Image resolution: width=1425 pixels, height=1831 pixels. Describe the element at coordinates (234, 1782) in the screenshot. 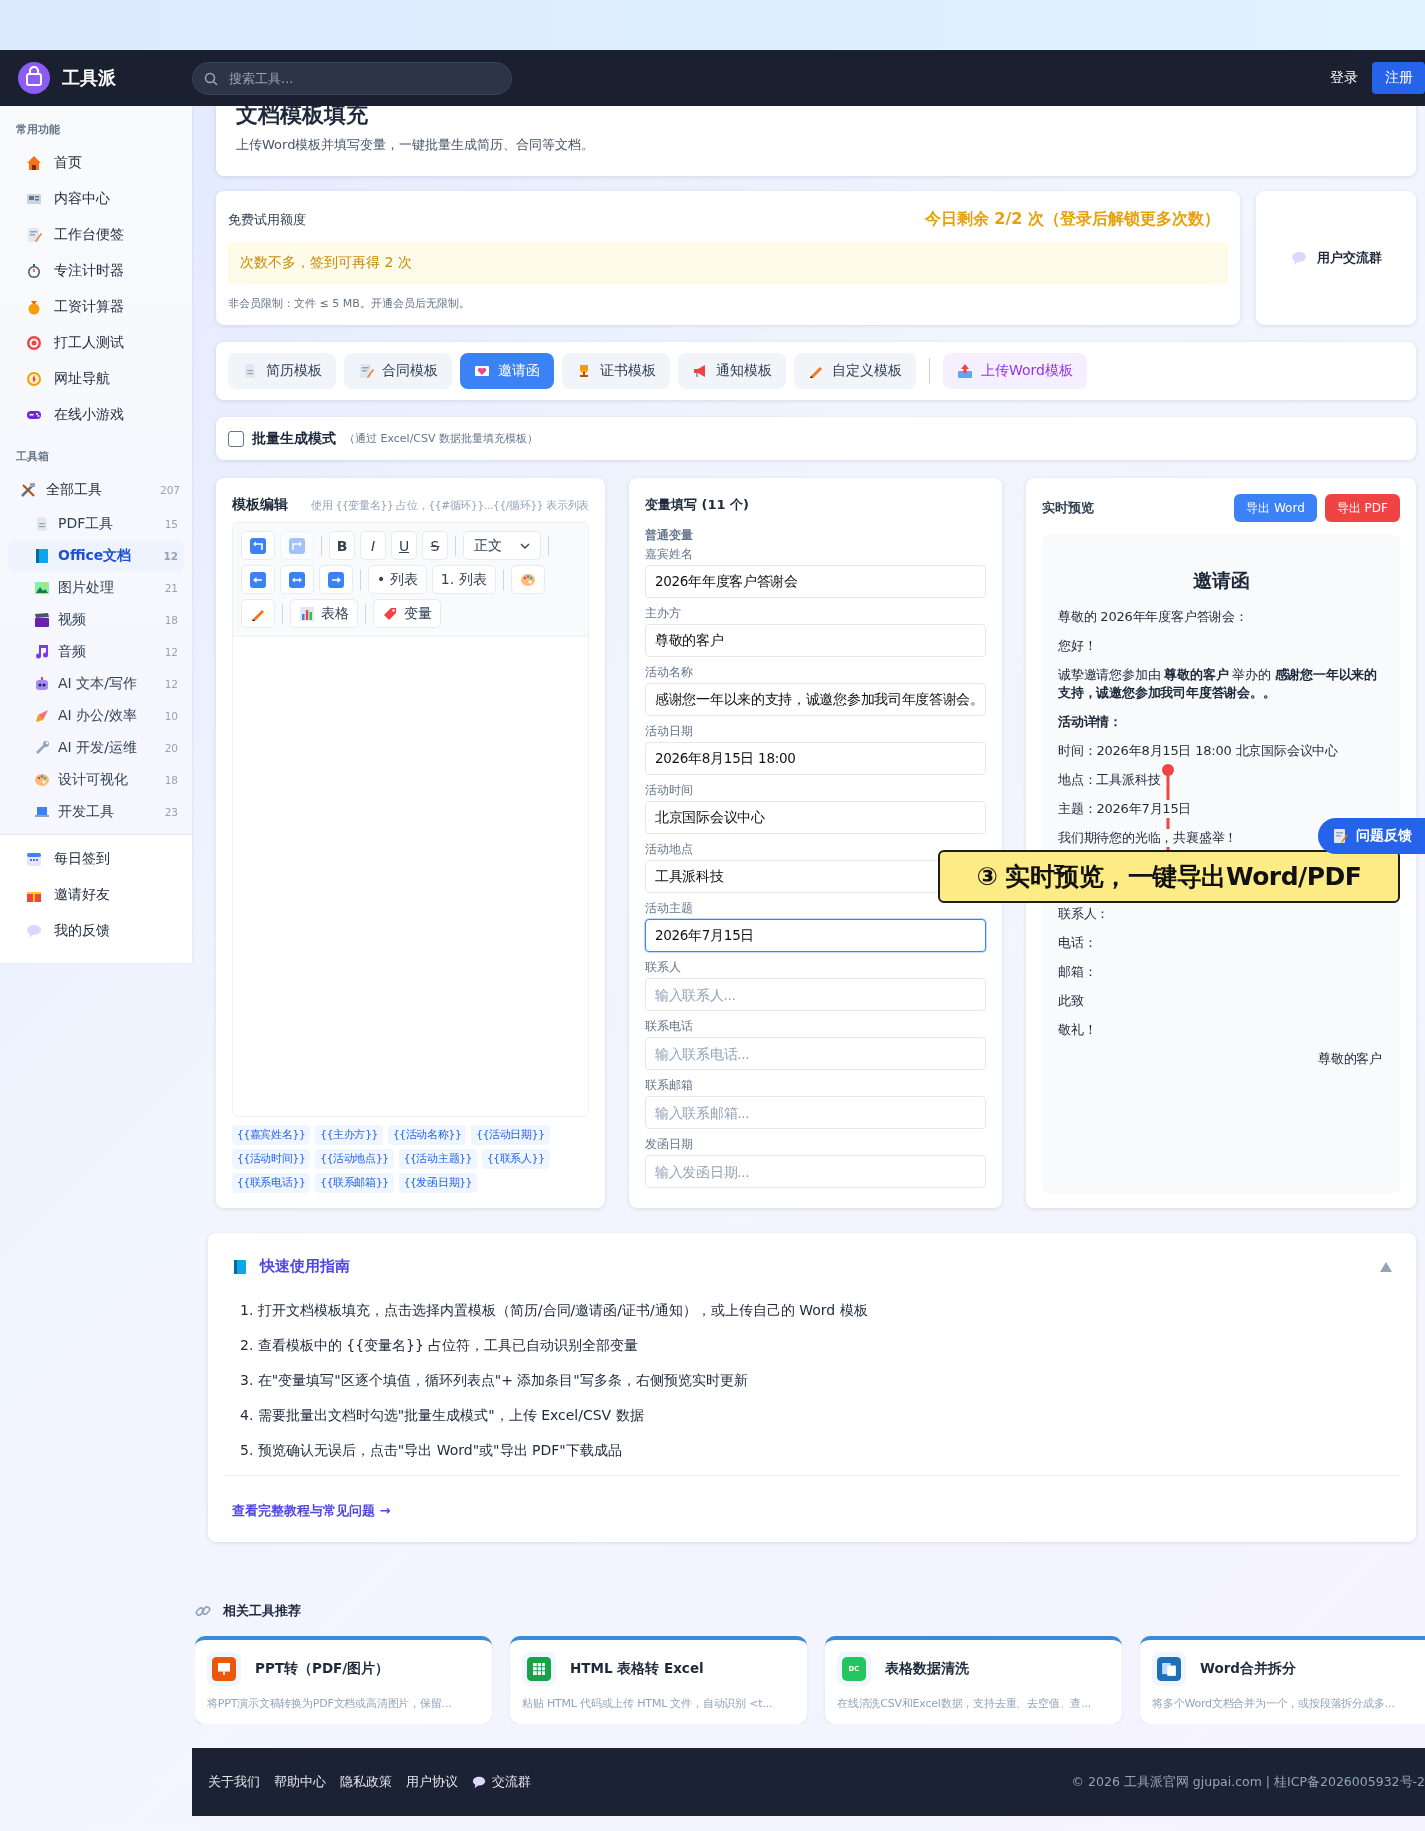

I see `footer-link: 关于我们` at that location.